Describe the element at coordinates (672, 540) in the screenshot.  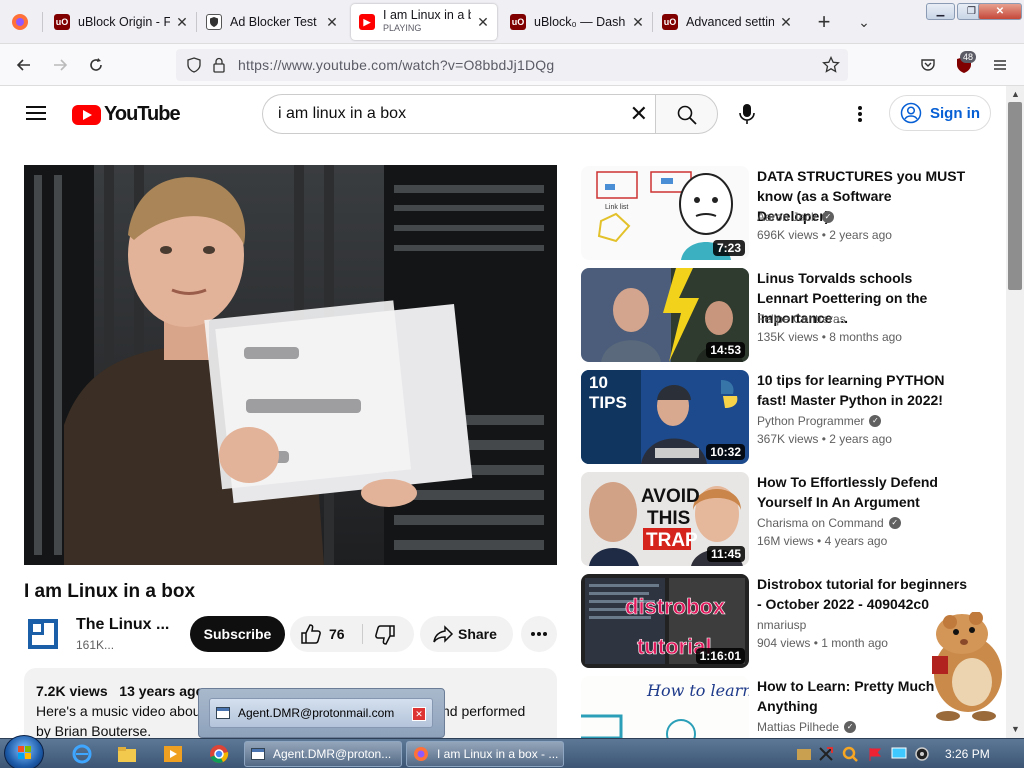
I see `thumbnail-text: TRAP` at that location.